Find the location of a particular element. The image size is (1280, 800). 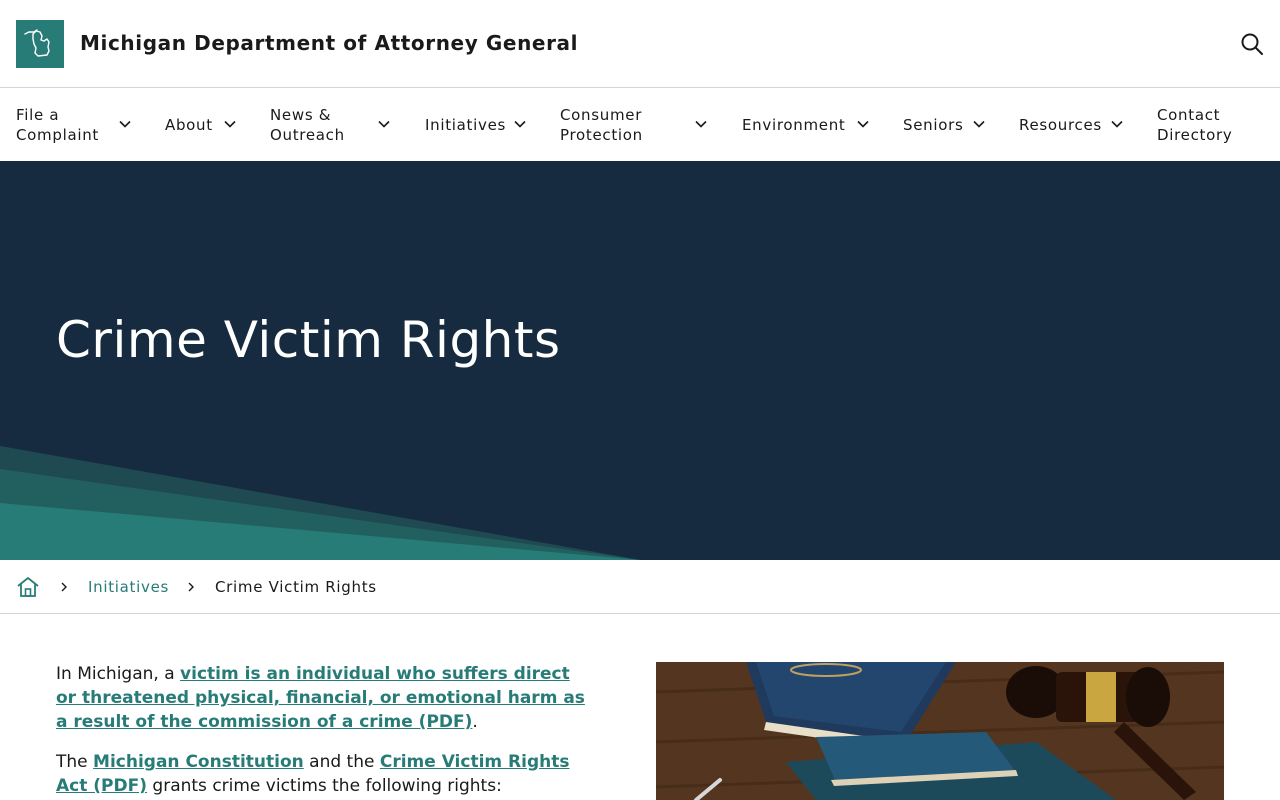

nav-item-contact-directory: Contact Directory is located at coordinates (1212, 125).